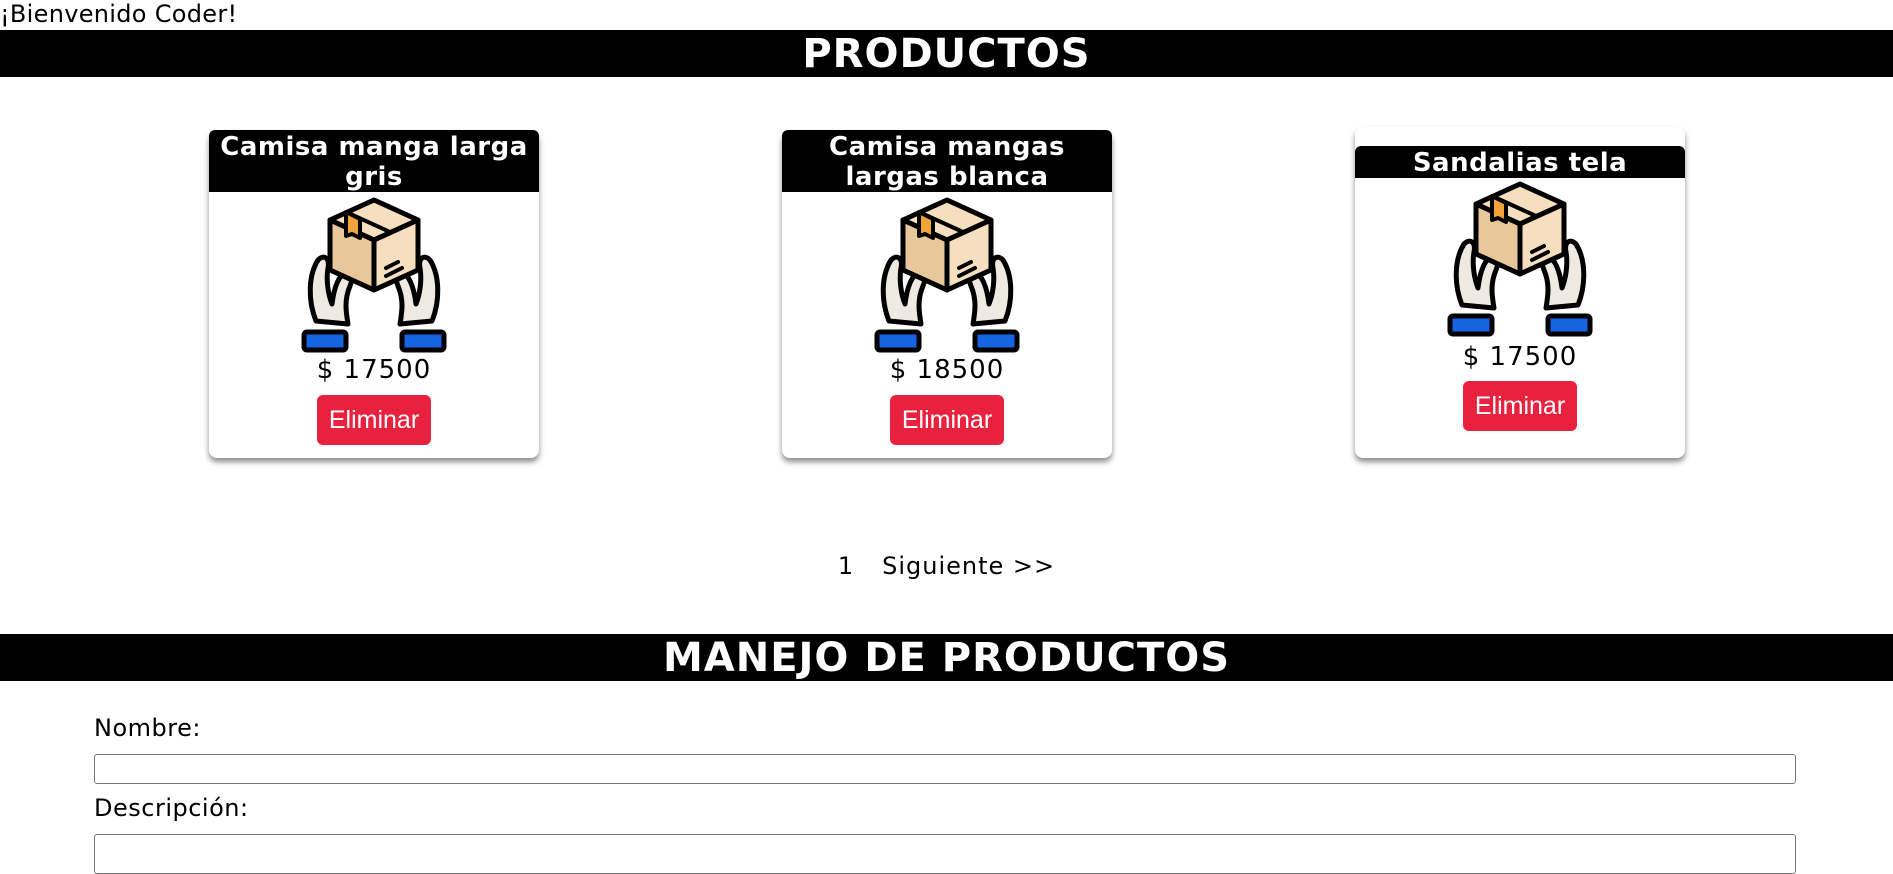 This screenshot has height=874, width=1893. I want to click on welcome-message: ¡Bienvenido Coder!, so click(119, 14).